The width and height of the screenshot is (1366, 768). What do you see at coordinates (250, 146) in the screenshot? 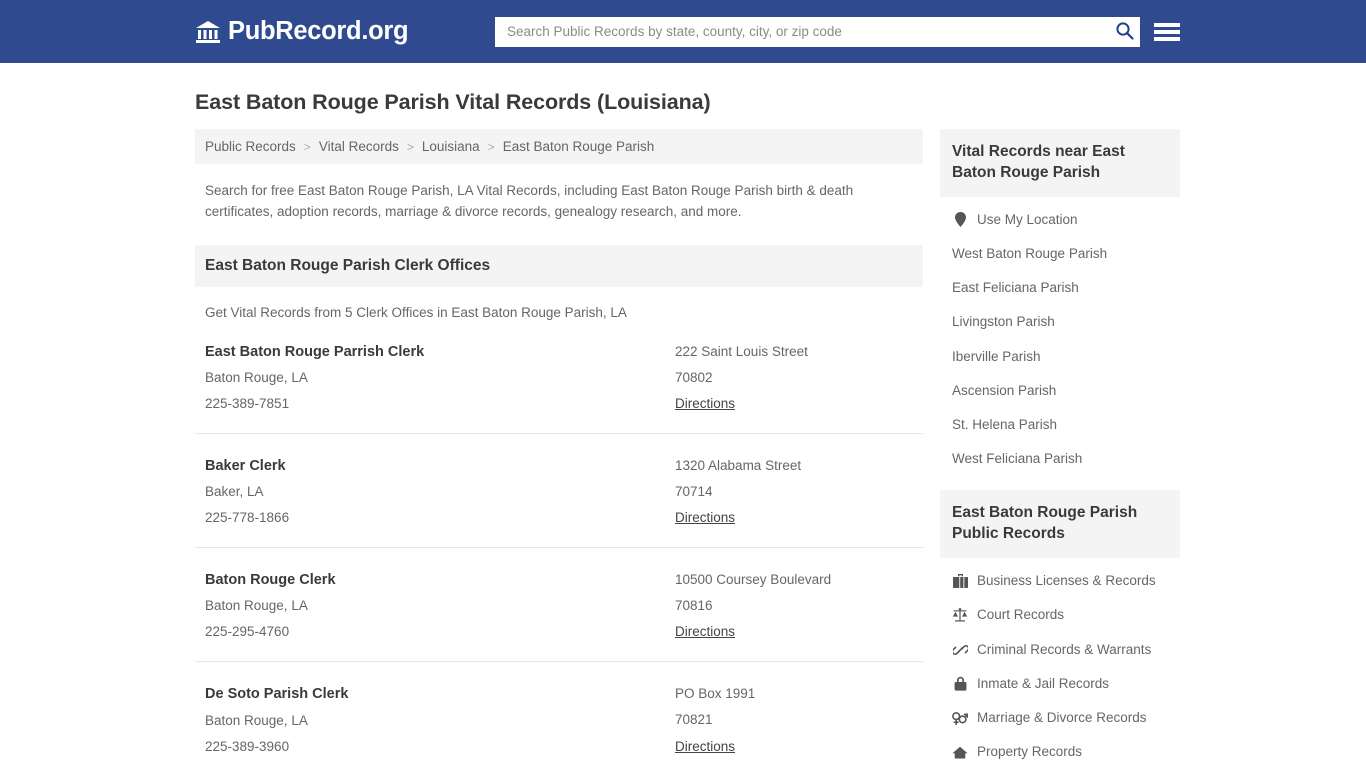
I see `breadcrumb-item-1: Public Records` at bounding box center [250, 146].